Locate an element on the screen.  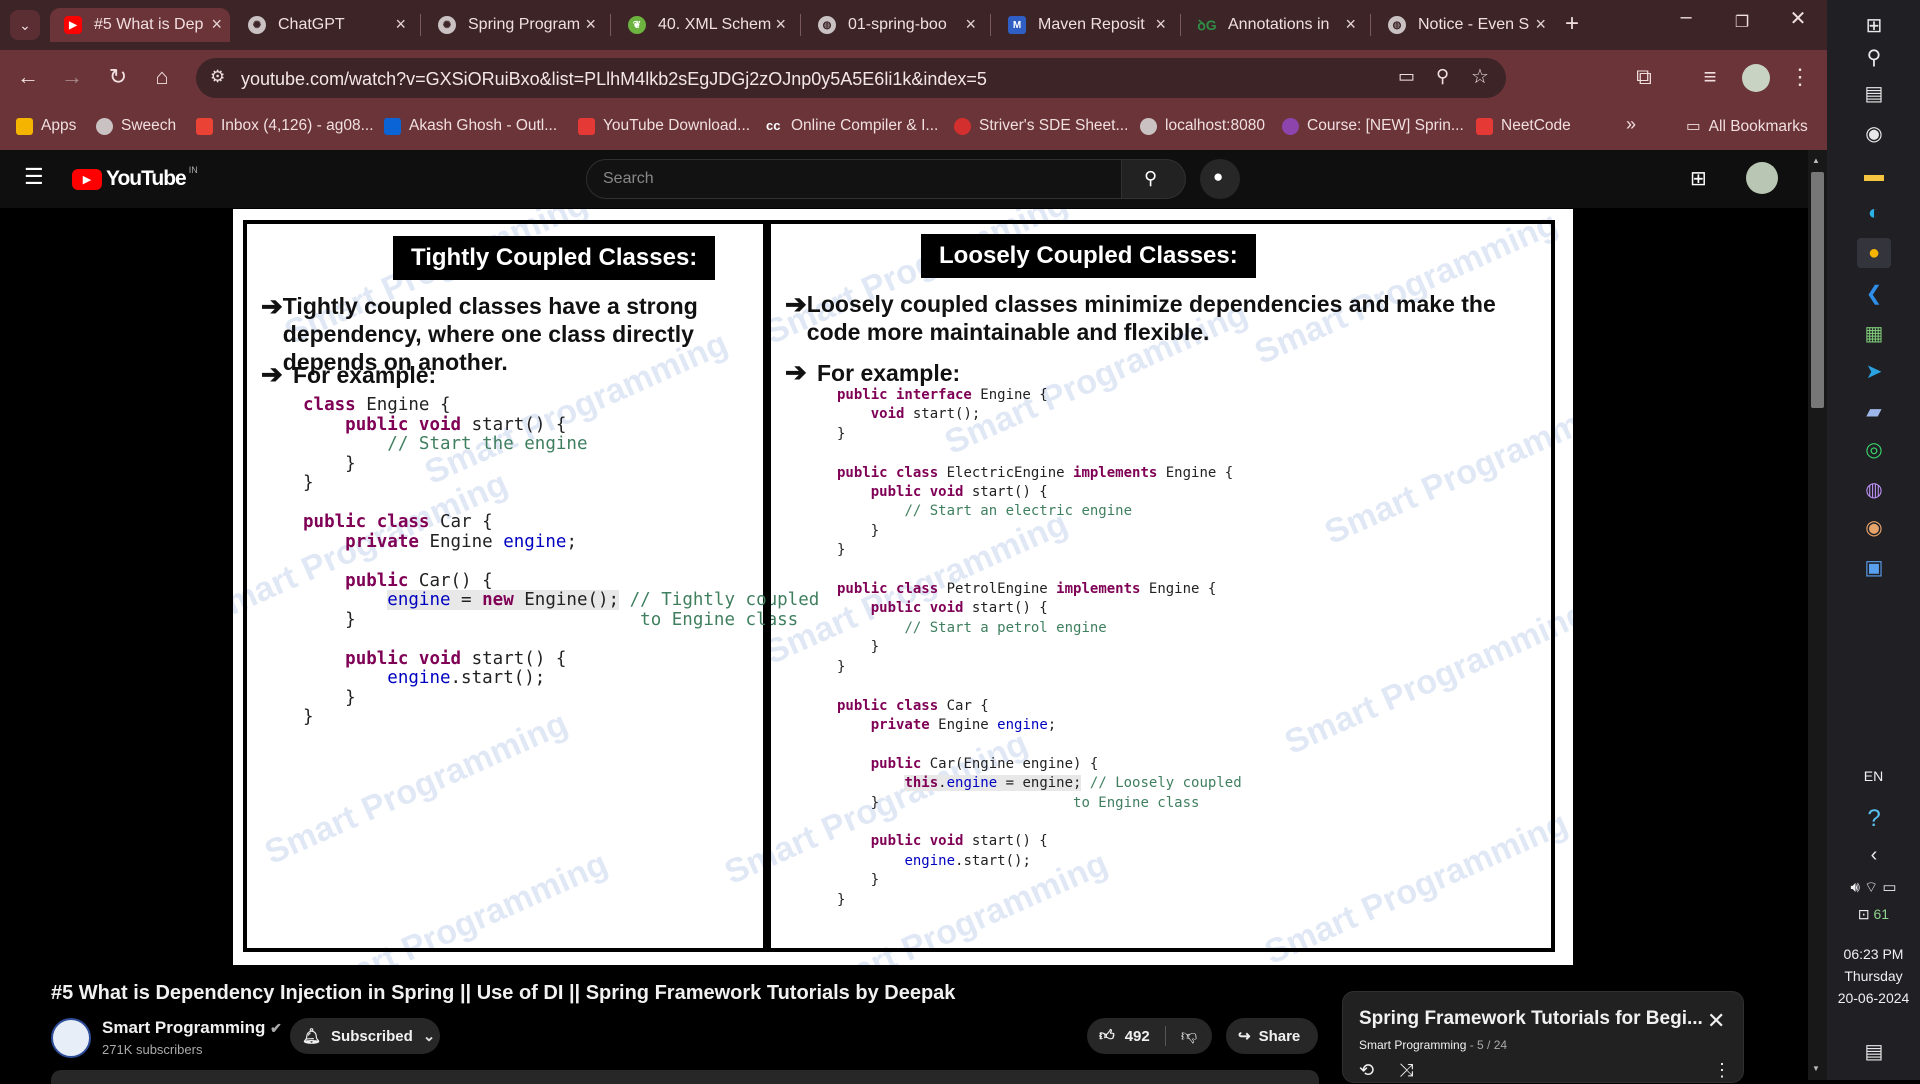
scrollbar-thumb is located at coordinates (1817, 290).